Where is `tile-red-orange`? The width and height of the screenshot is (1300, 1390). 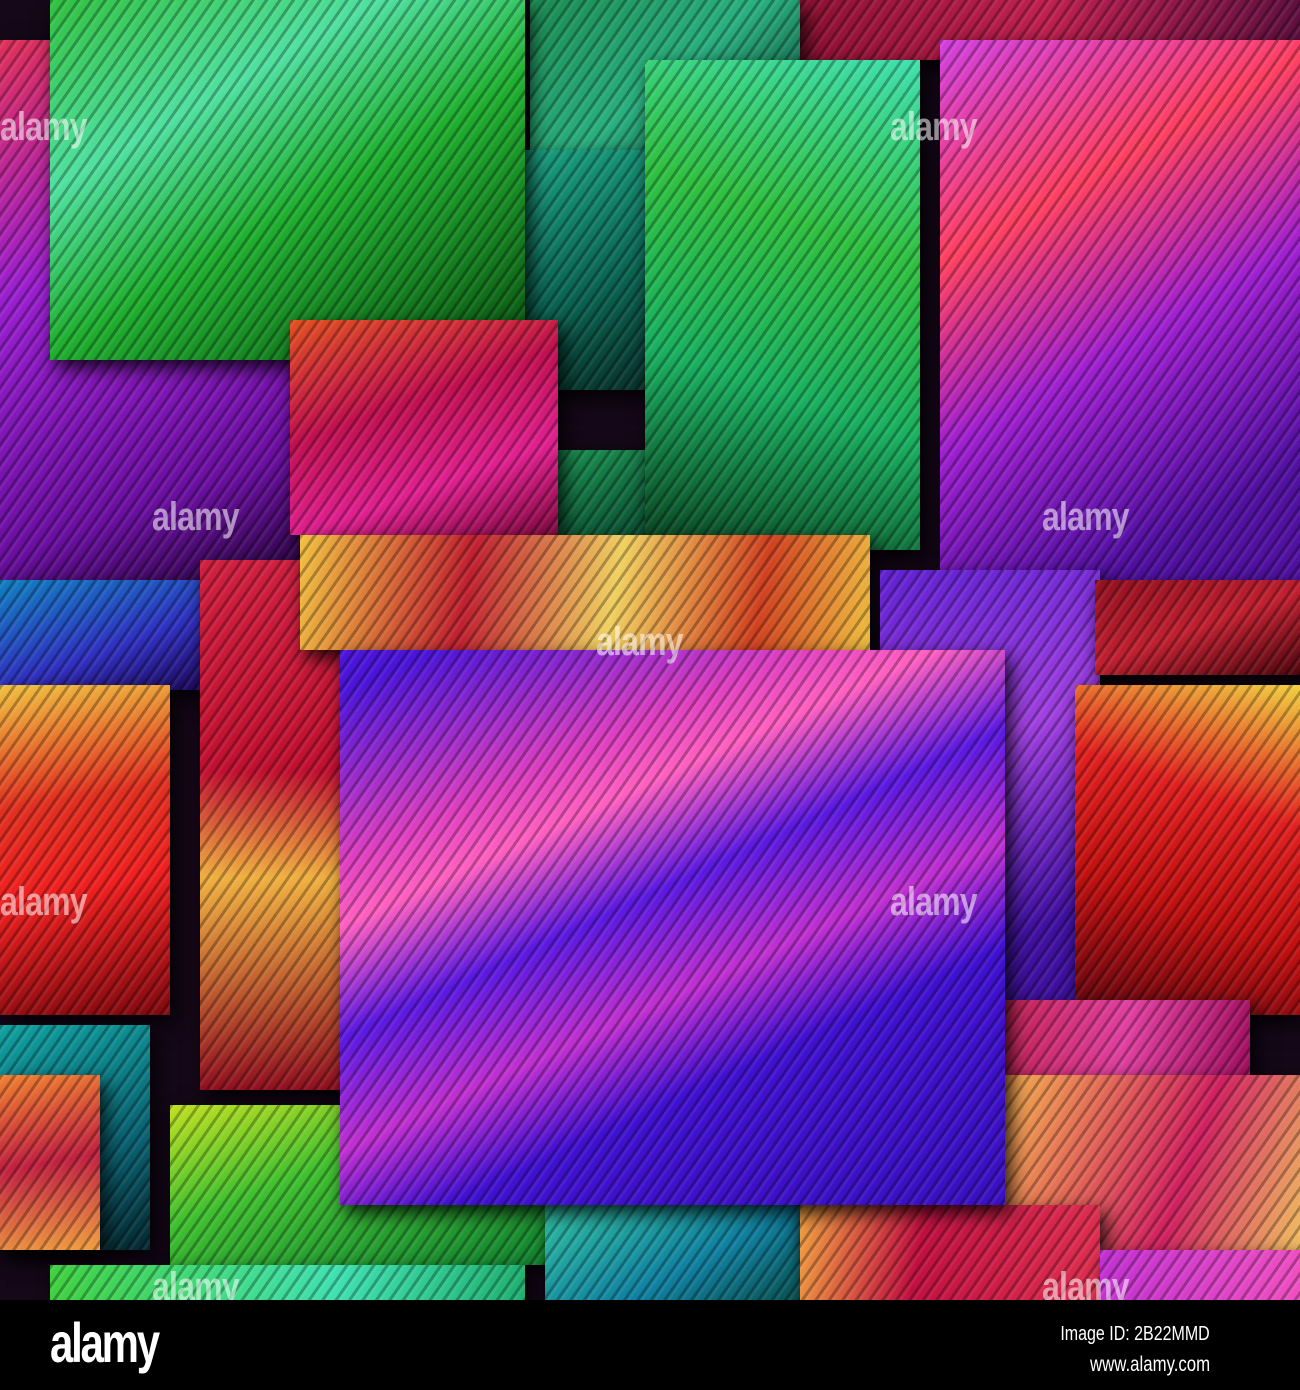 tile-red-orange is located at coordinates (424, 427).